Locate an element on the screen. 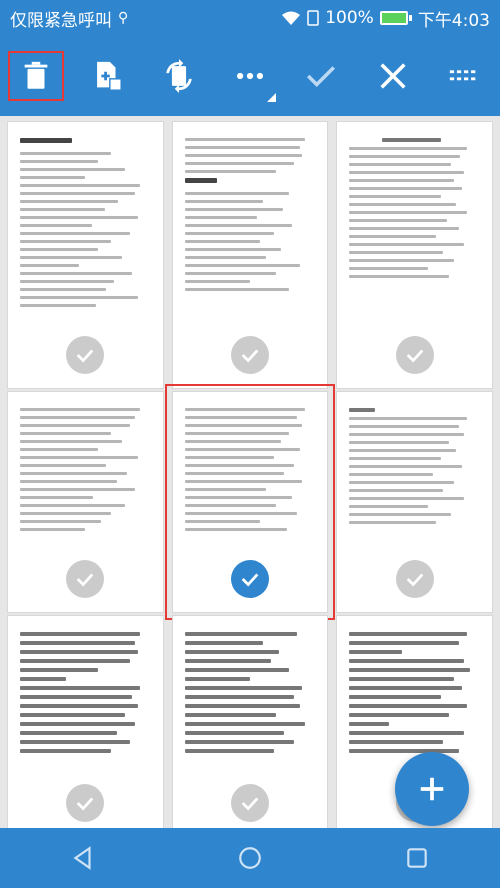 The image size is (500, 888). close-button is located at coordinates (392, 76).